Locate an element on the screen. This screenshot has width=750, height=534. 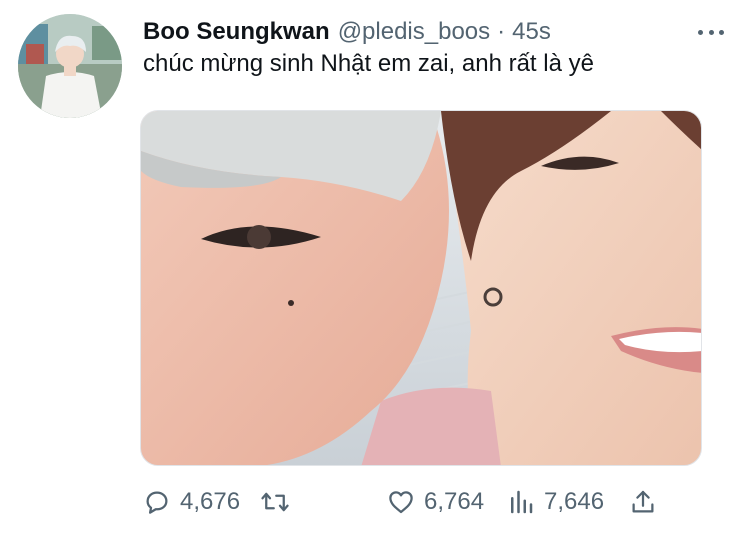
author-avatar is located at coordinates (70, 66).